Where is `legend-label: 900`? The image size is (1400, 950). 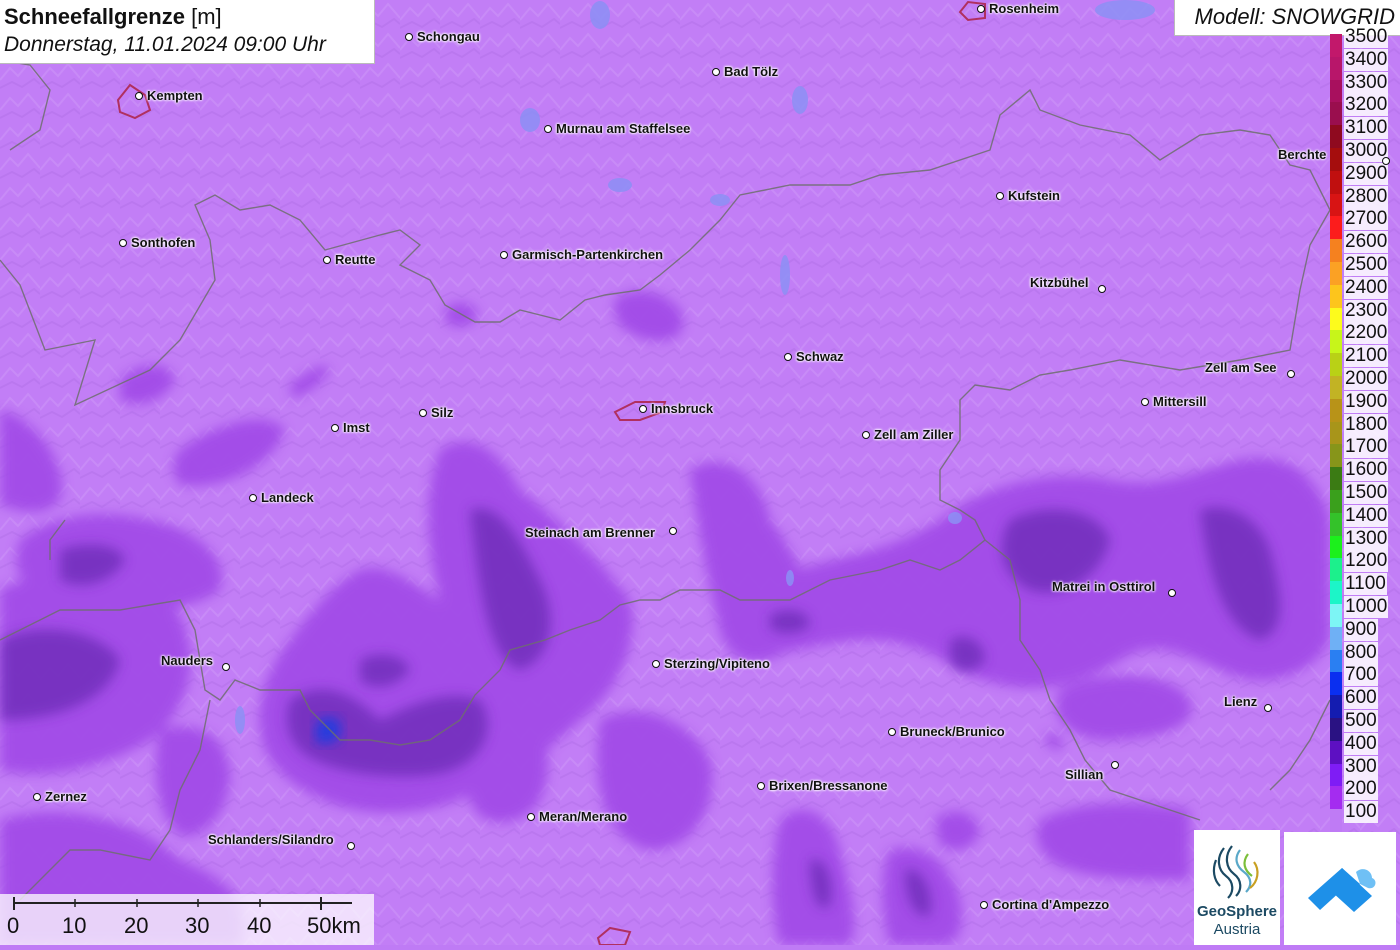
legend-label: 900 is located at coordinates (1361, 629).